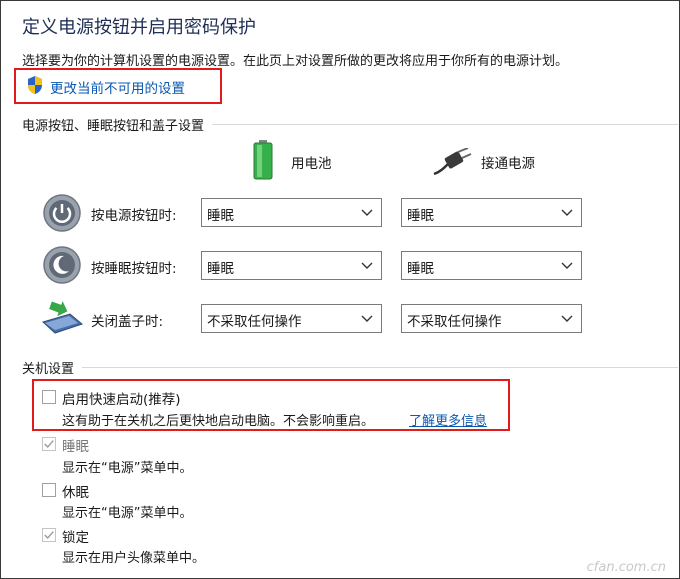  I want to click on page-title: 定义电源按钮并启用密码保护, so click(139, 27).